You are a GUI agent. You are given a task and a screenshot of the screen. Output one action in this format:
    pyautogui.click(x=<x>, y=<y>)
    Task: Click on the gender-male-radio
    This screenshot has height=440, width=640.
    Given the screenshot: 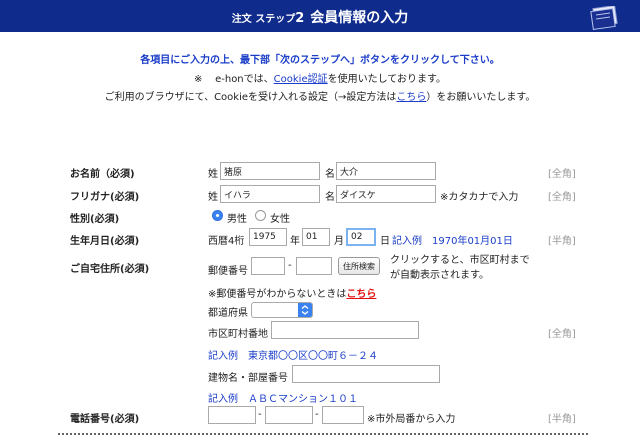 What is the action you would take?
    pyautogui.click(x=217, y=215)
    